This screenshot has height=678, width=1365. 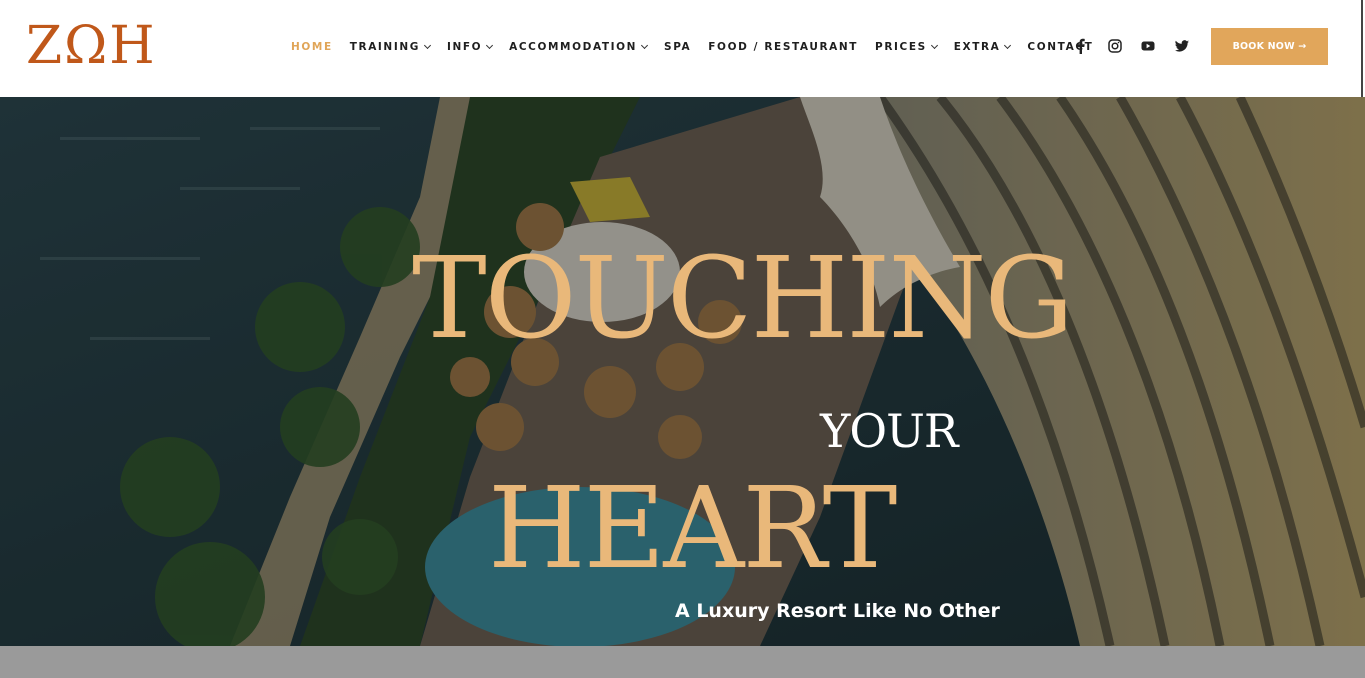 What do you see at coordinates (1115, 46) in the screenshot?
I see `instagram-icon` at bounding box center [1115, 46].